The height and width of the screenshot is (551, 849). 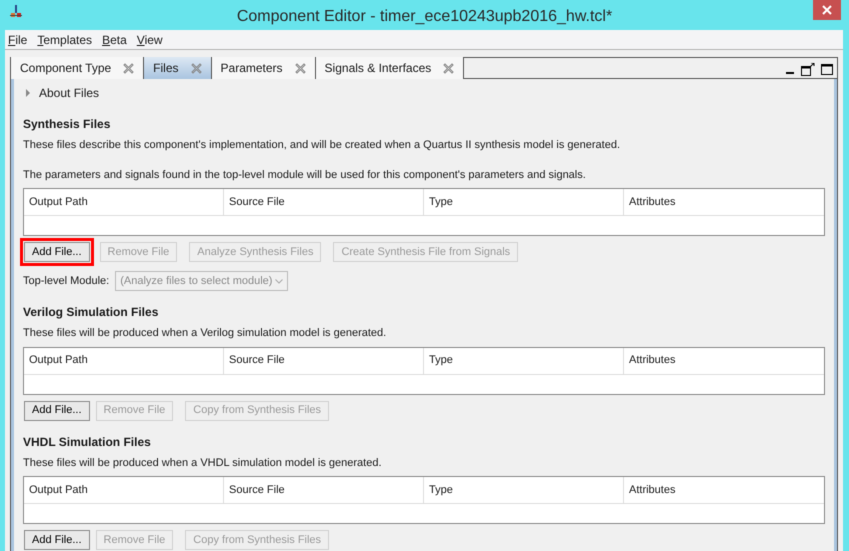 What do you see at coordinates (149, 39) in the screenshot?
I see `menu-item: View` at bounding box center [149, 39].